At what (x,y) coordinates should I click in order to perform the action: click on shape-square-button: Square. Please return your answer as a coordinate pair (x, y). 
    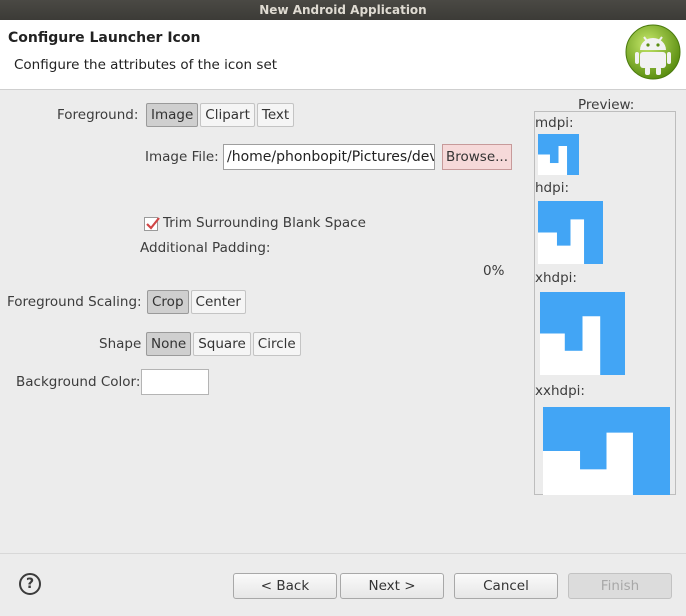
    Looking at the image, I should click on (222, 344).